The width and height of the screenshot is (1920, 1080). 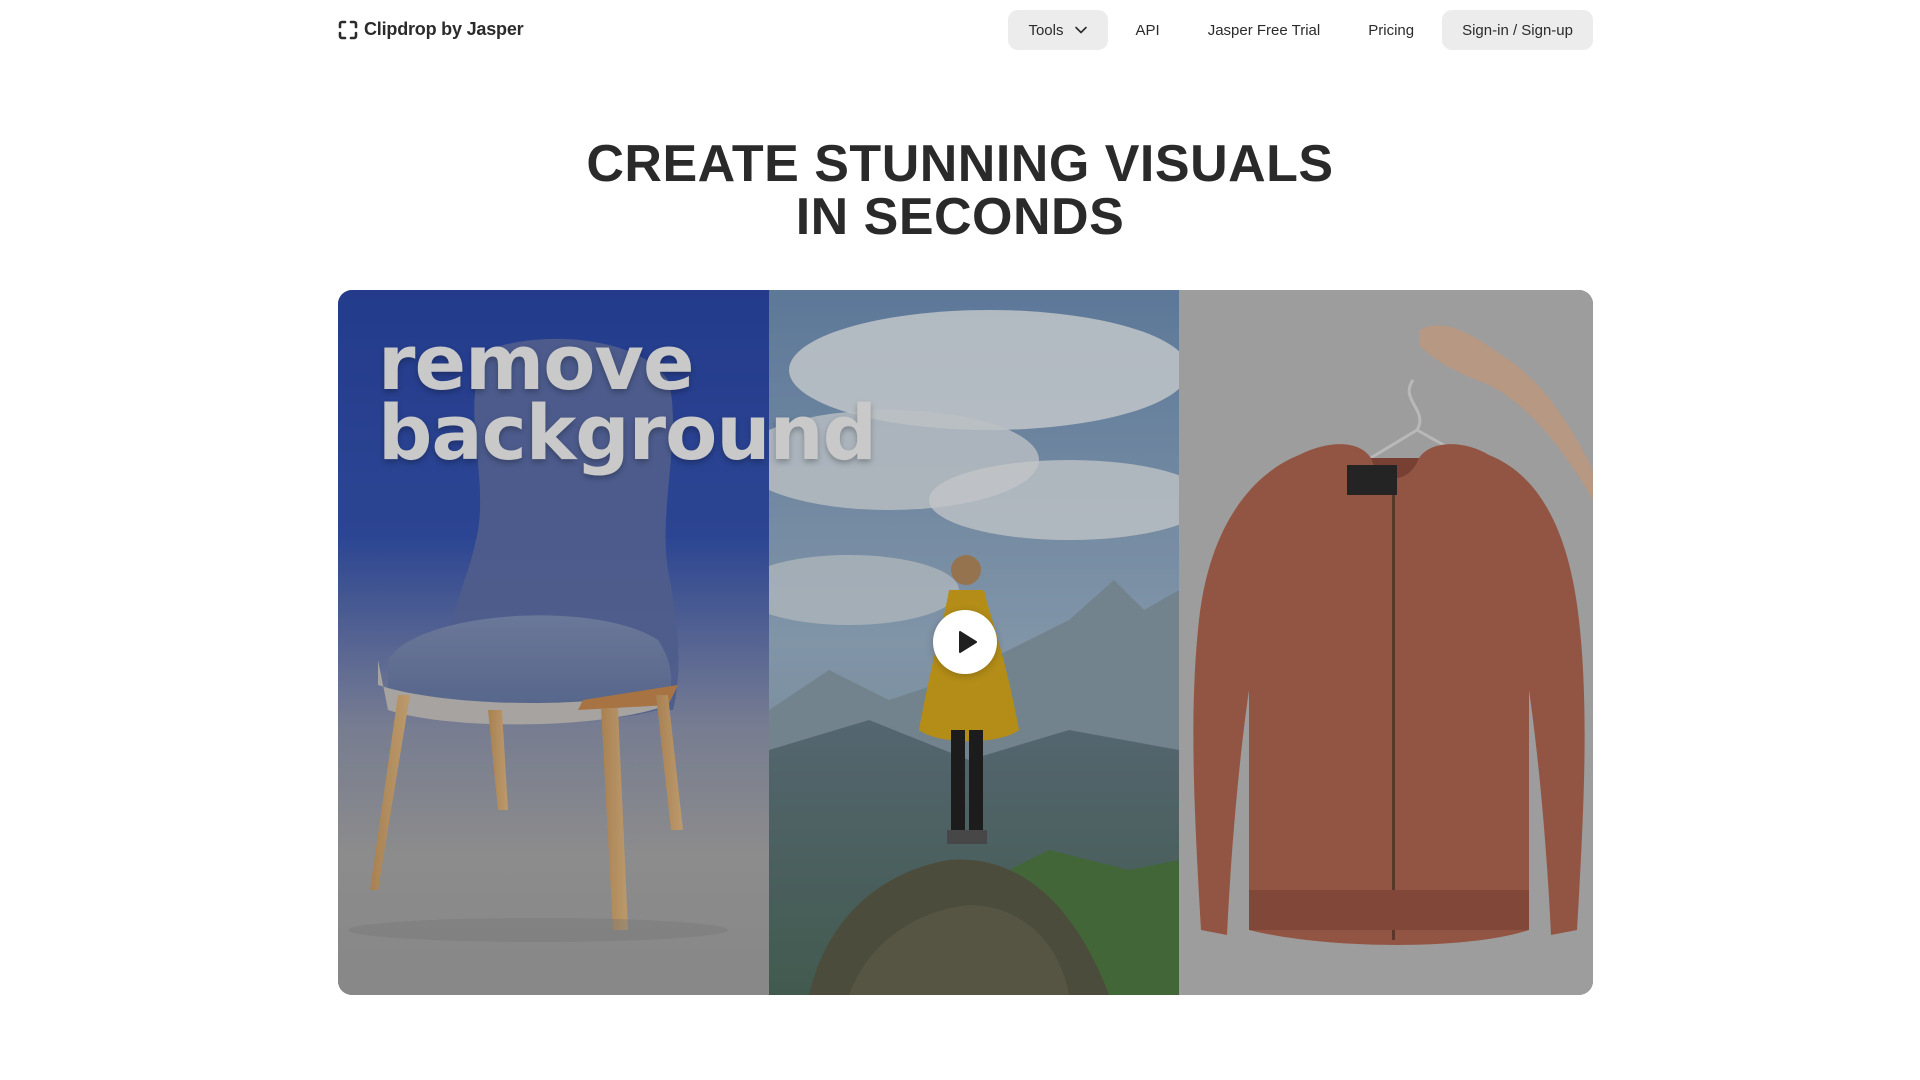 I want to click on jacket-image-panel, so click(x=1386, y=642).